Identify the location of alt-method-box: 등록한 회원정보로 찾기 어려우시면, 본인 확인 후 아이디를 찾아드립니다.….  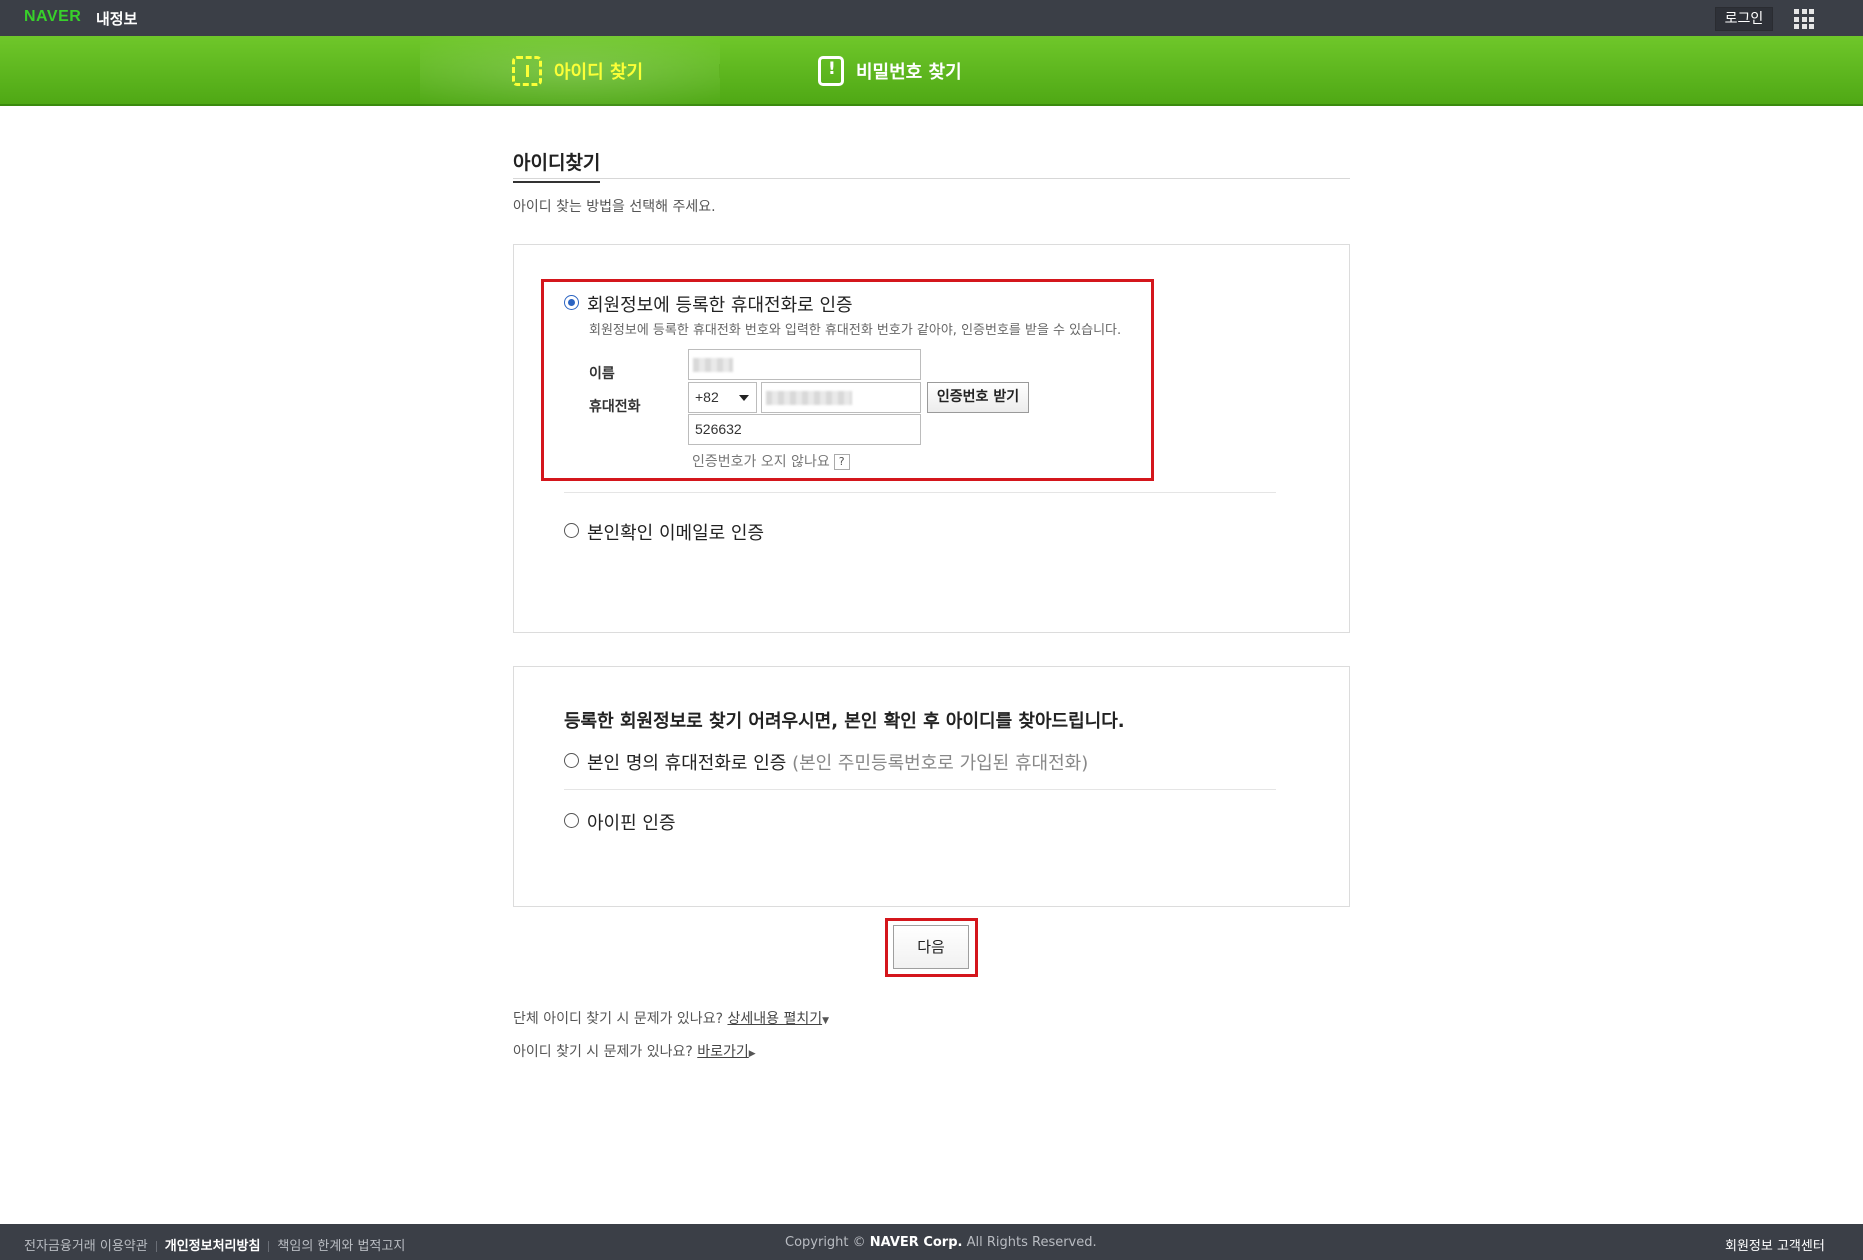
(931, 786).